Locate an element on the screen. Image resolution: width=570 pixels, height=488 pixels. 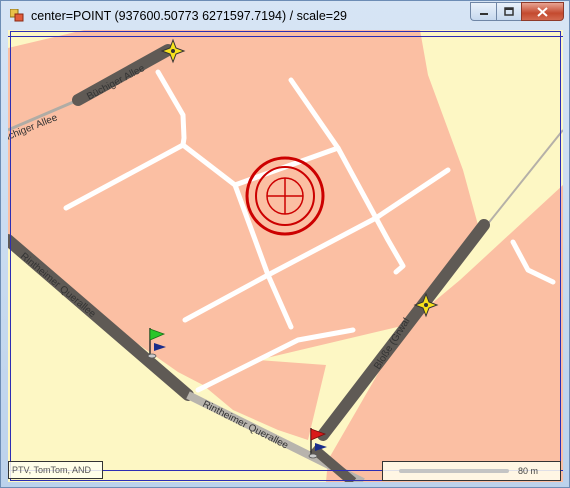
maximize-icon is located at coordinates (509, 11).